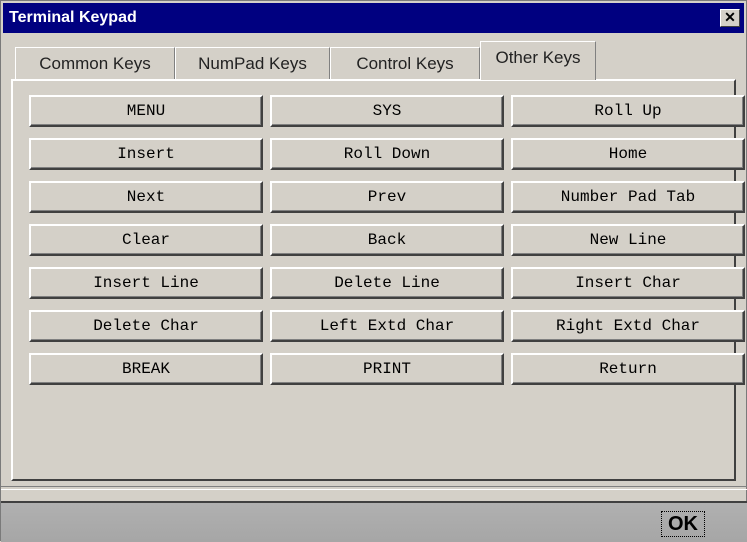 This screenshot has height=542, width=747. I want to click on key-right-extd-char-button: Right Extd Char, so click(628, 326).